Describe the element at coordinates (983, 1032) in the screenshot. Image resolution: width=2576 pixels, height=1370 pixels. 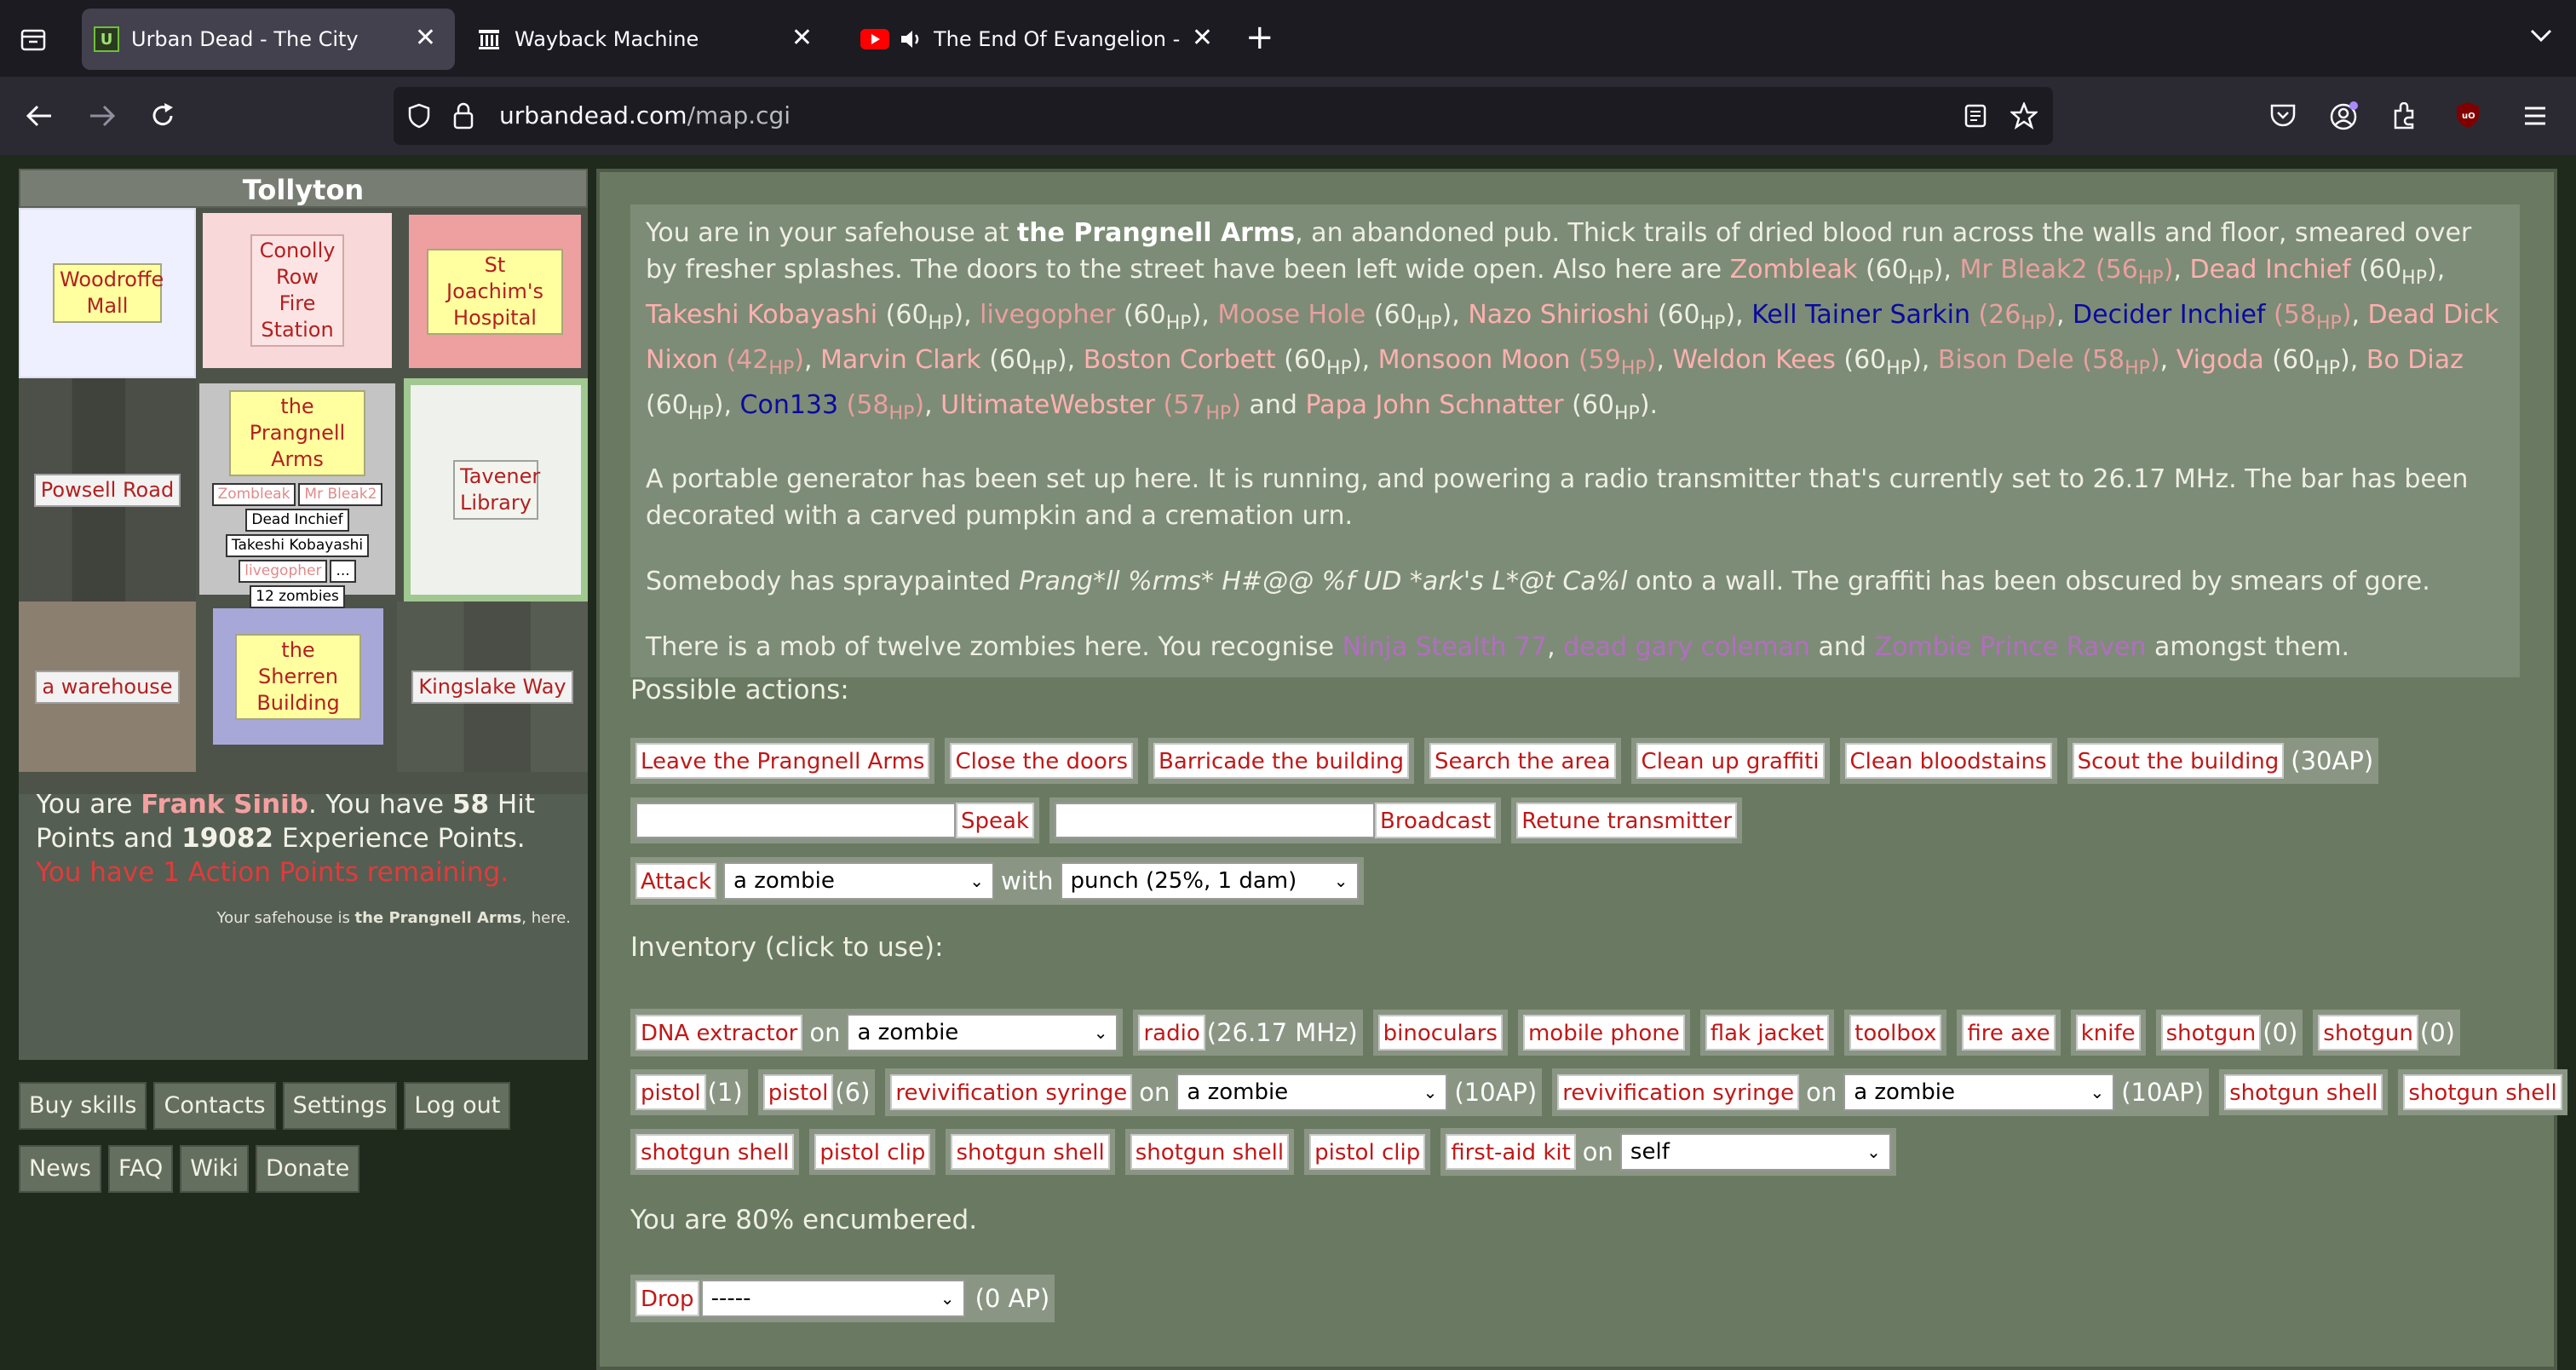
I see `dna-target-select: a zombie ⌄` at that location.